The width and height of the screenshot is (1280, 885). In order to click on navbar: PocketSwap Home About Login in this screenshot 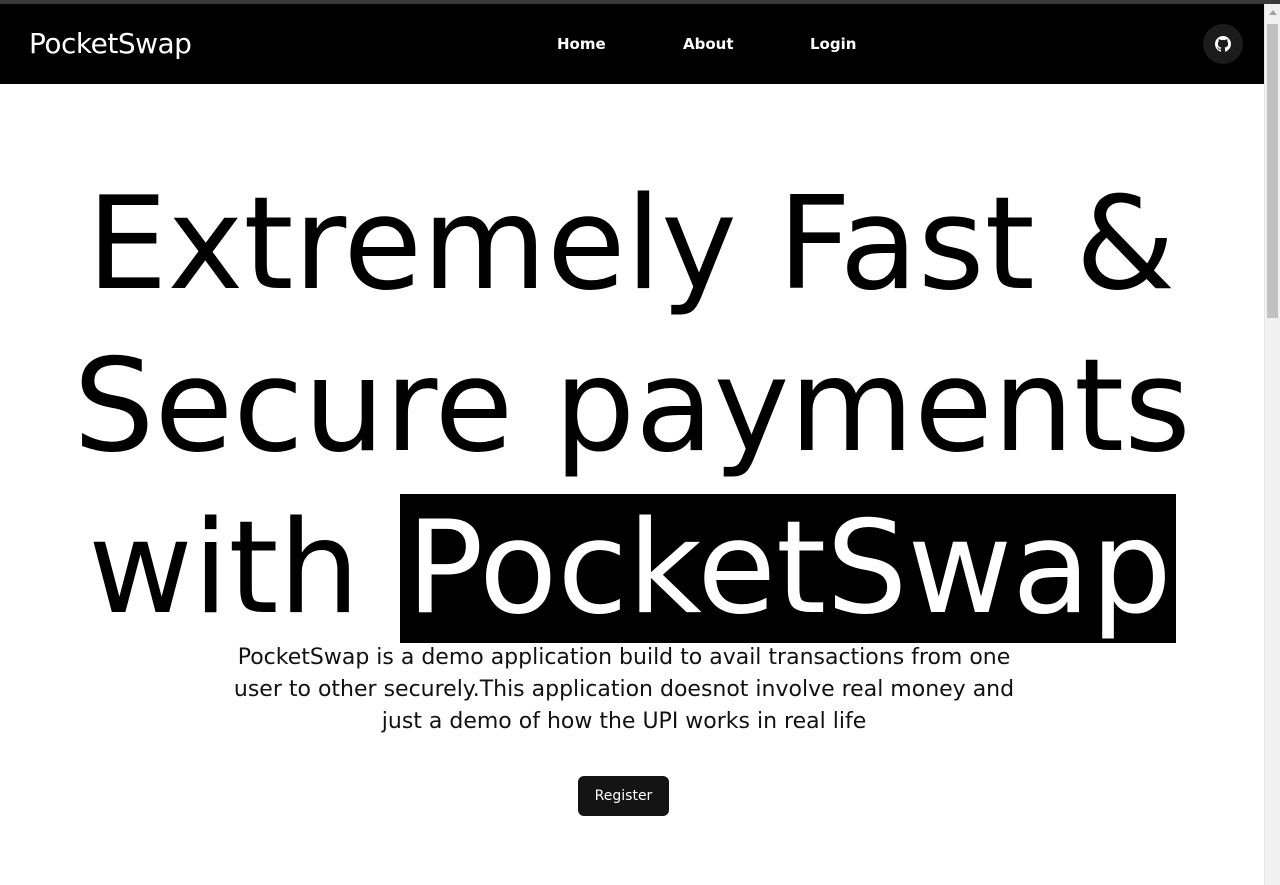, I will do `click(632, 44)`.